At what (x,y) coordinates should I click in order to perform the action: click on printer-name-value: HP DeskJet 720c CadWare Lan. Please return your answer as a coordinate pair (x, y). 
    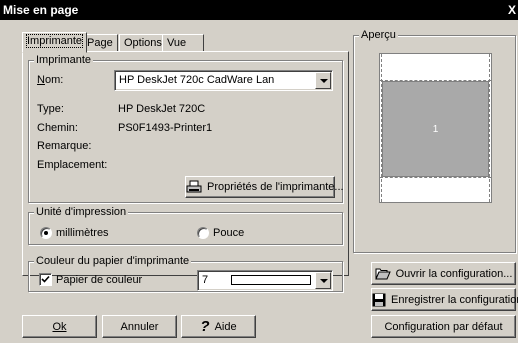
    Looking at the image, I should click on (197, 80).